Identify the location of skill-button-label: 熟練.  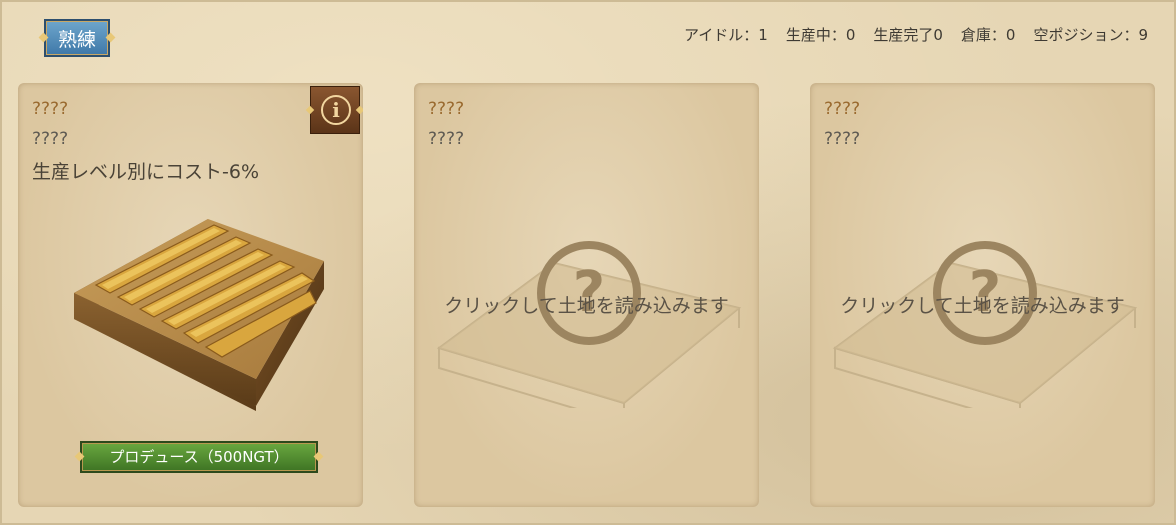
(76, 40).